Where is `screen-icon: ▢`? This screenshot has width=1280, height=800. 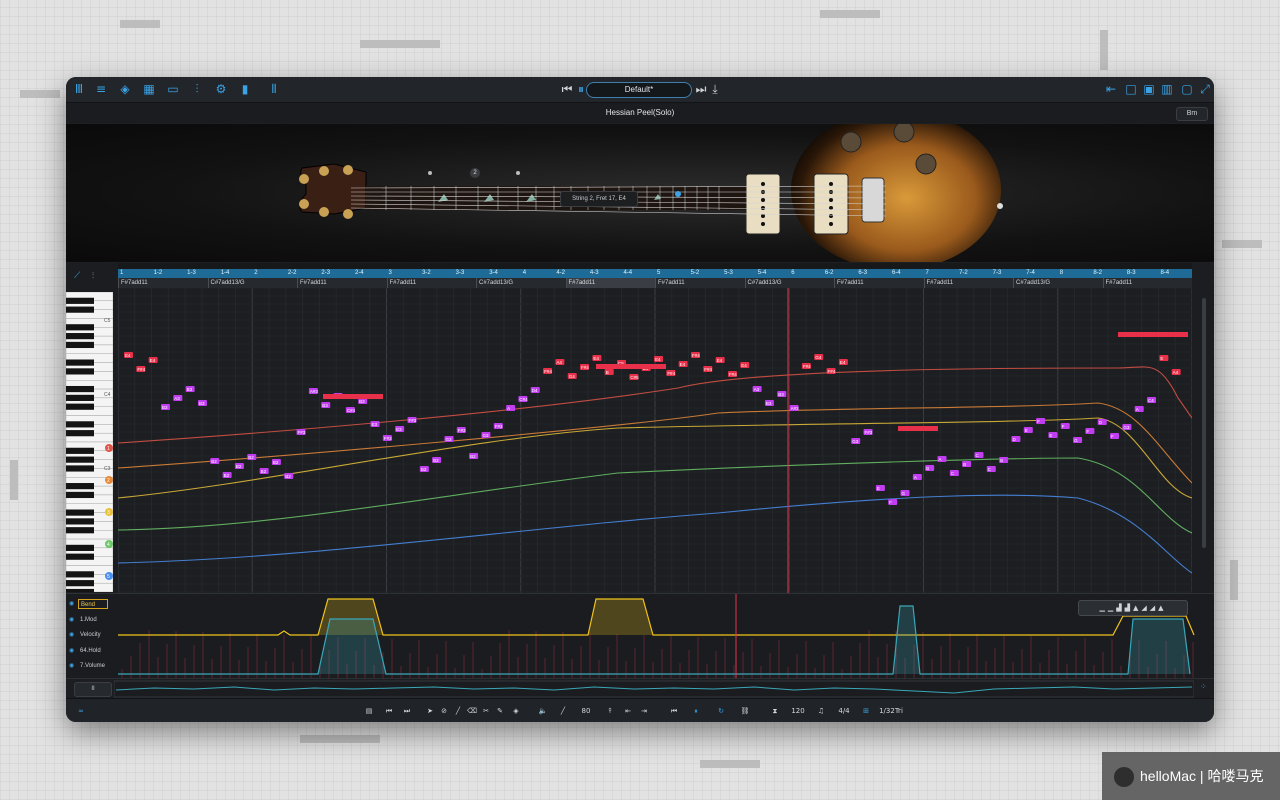 screen-icon: ▢ is located at coordinates (1187, 89).